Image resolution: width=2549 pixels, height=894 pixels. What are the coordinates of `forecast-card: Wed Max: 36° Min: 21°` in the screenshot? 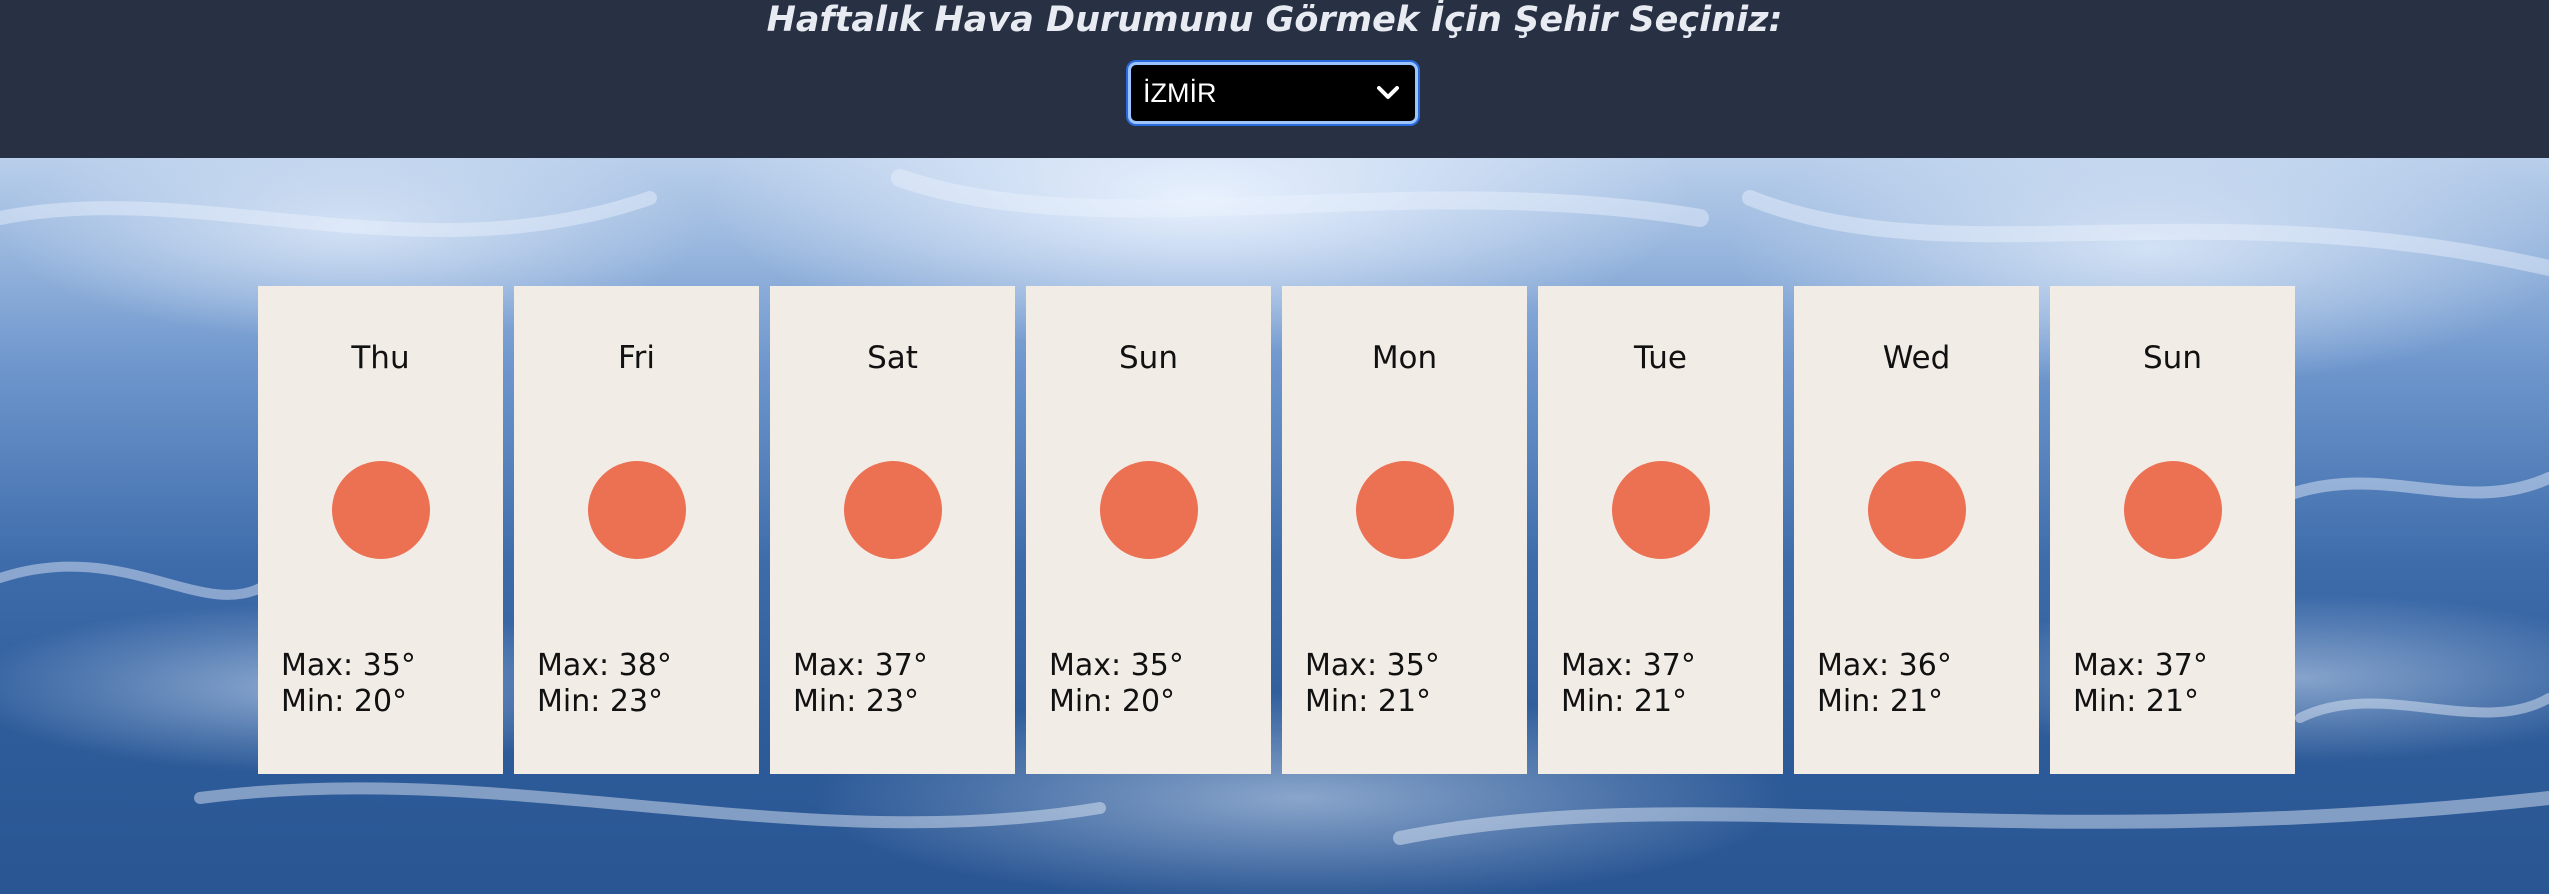 It's located at (1916, 530).